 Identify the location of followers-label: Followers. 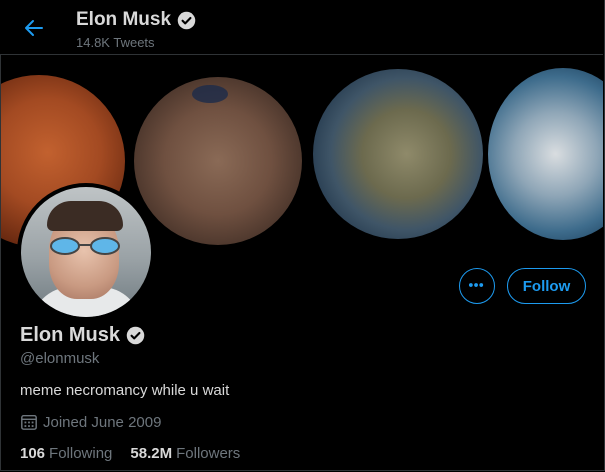
(208, 453).